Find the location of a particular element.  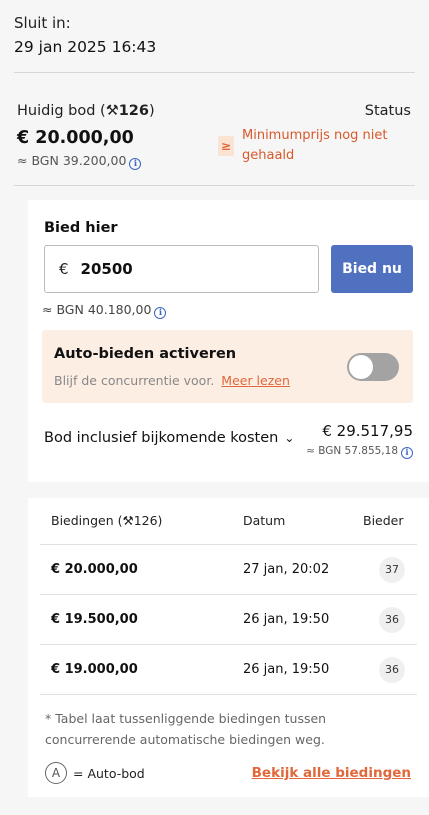

auto-bid-subtitle-text: Blijf de concurrentie voor. is located at coordinates (134, 380).